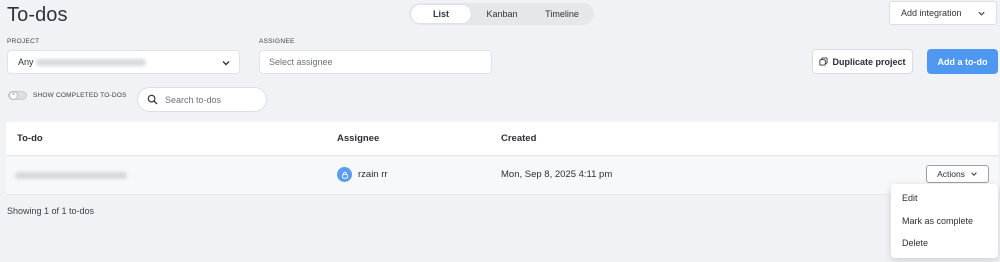 The height and width of the screenshot is (262, 1000). Describe the element at coordinates (71, 175) in the screenshot. I see `redacted-todo-title` at that location.